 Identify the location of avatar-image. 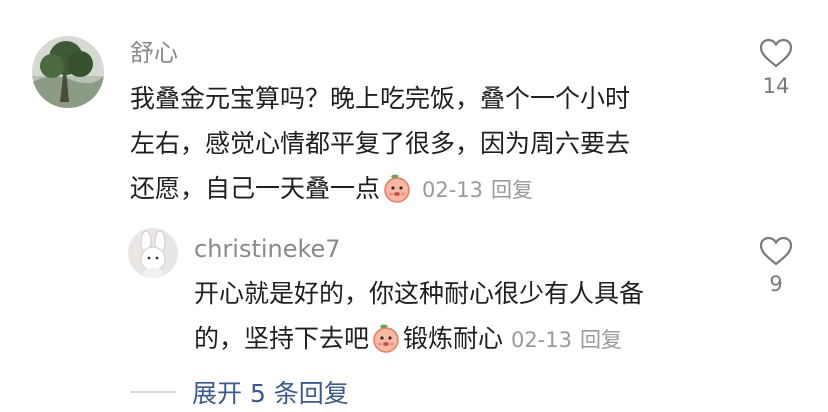
(68, 72).